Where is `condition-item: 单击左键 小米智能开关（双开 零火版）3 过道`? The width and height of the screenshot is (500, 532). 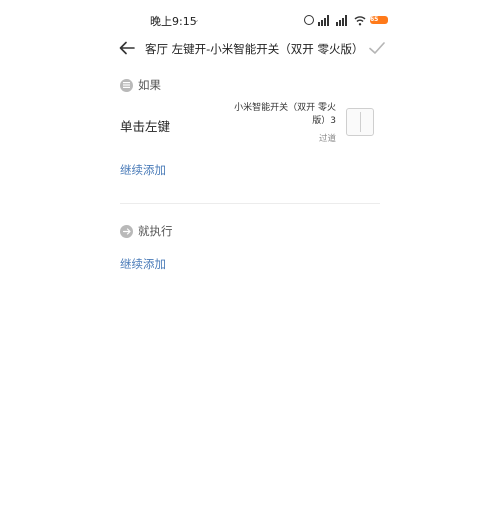
condition-item: 单击左键 小米智能开关（双开 零火版）3 过道 is located at coordinates (250, 124).